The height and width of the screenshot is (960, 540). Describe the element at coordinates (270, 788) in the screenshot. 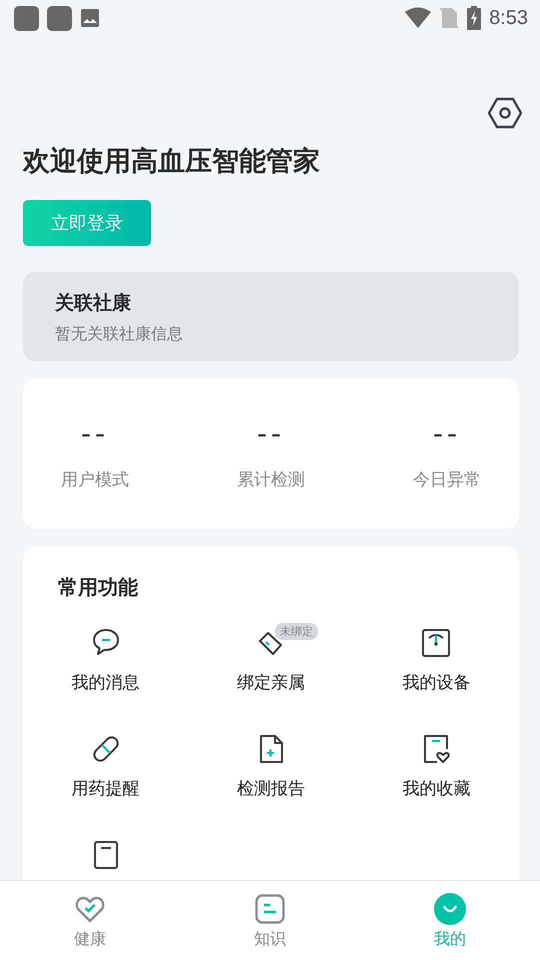

I see `function-label: 检测报告` at that location.